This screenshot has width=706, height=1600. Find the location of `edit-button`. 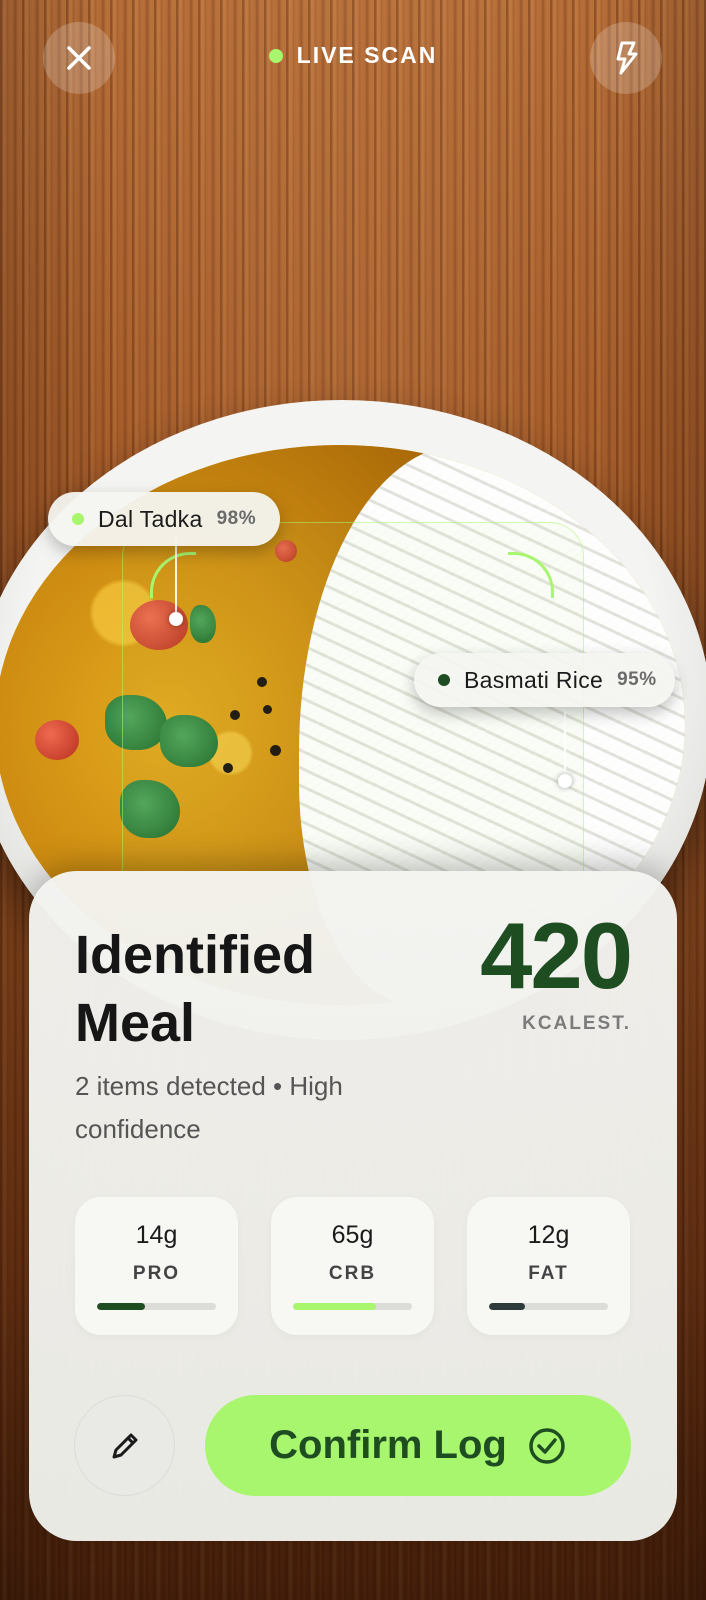

edit-button is located at coordinates (124, 1445).